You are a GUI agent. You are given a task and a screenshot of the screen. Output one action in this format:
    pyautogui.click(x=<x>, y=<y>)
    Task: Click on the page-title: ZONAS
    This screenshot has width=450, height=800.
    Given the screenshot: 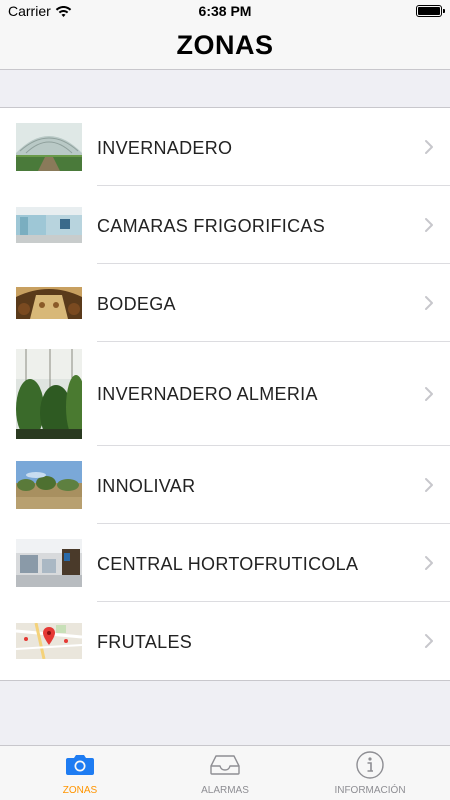 What is the action you would take?
    pyautogui.click(x=225, y=45)
    